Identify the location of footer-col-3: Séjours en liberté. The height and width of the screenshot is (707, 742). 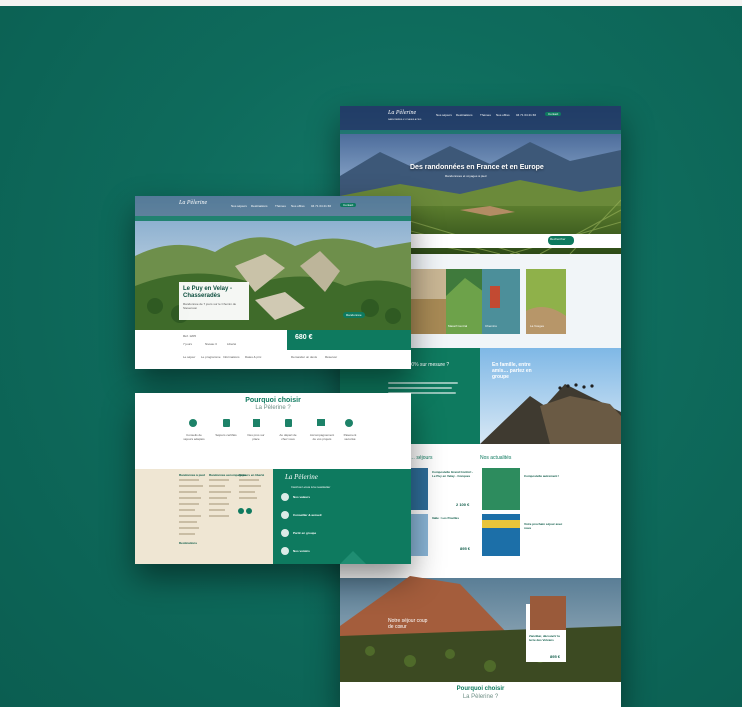
(251, 475).